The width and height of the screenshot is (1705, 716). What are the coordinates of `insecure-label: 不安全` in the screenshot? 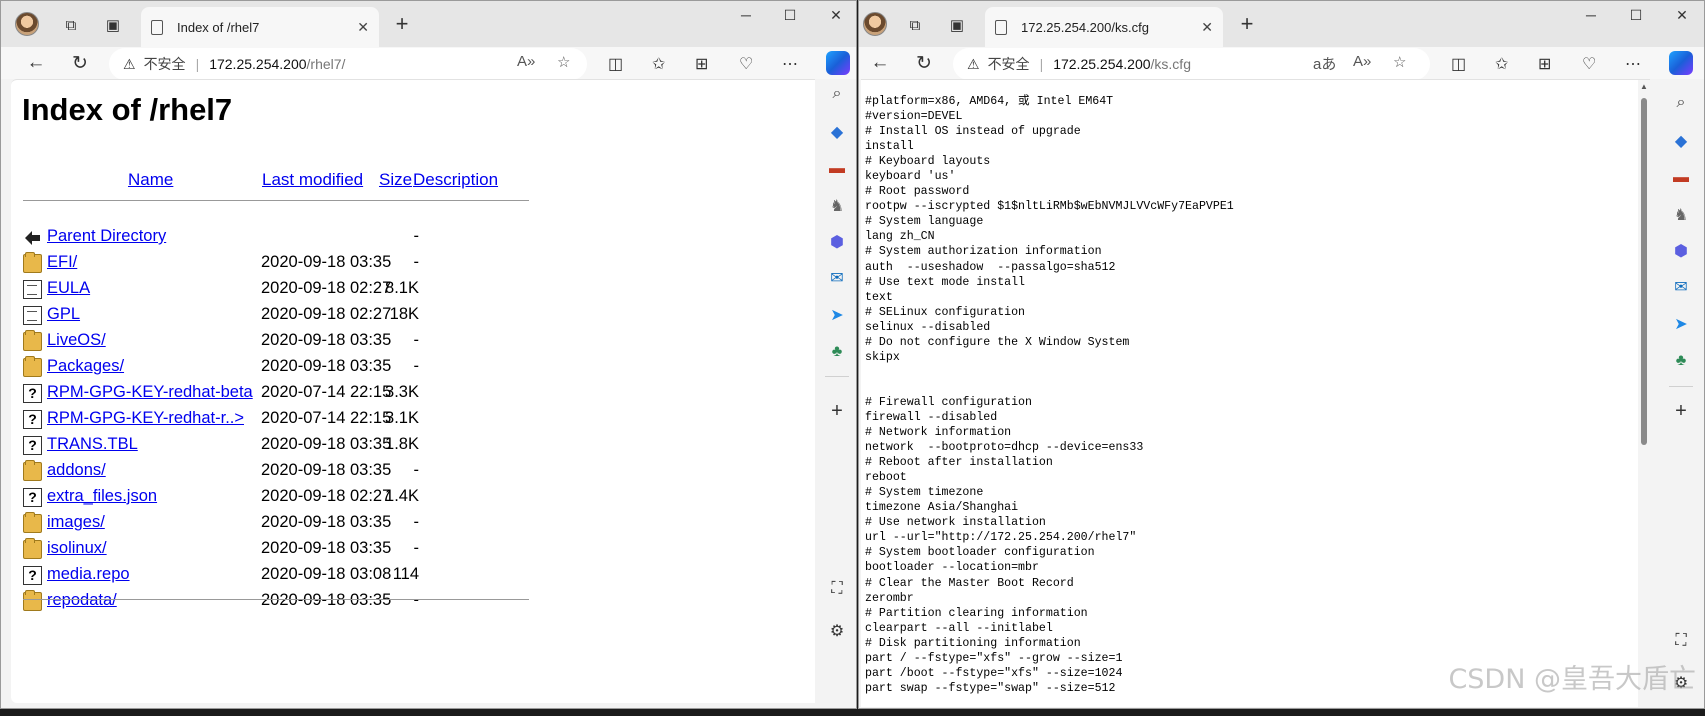 It's located at (1008, 64).